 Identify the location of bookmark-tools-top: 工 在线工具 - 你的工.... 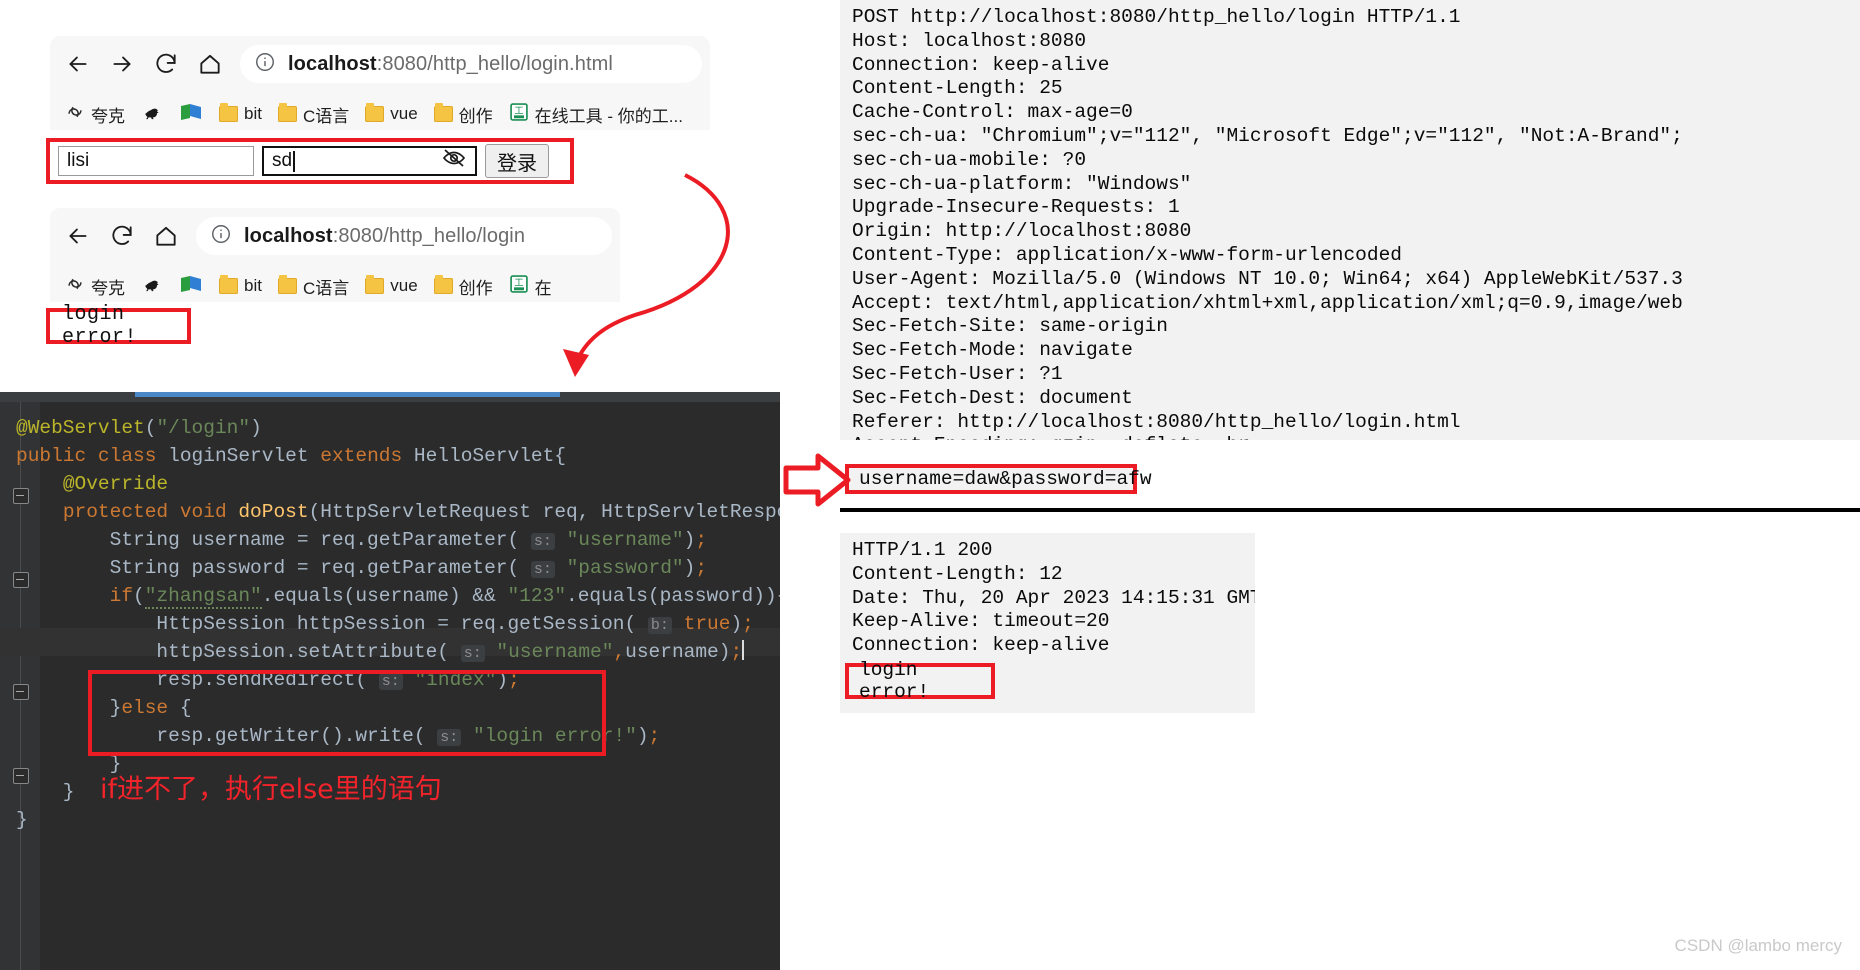
(596, 114).